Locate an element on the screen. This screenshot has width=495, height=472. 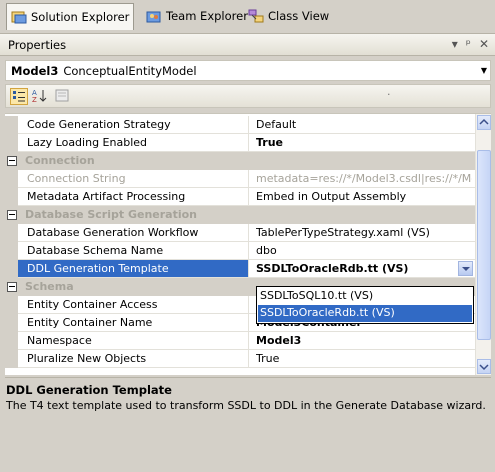
dropdown-option: SSDLToSQL10.tt (VS) is located at coordinates (365, 296).